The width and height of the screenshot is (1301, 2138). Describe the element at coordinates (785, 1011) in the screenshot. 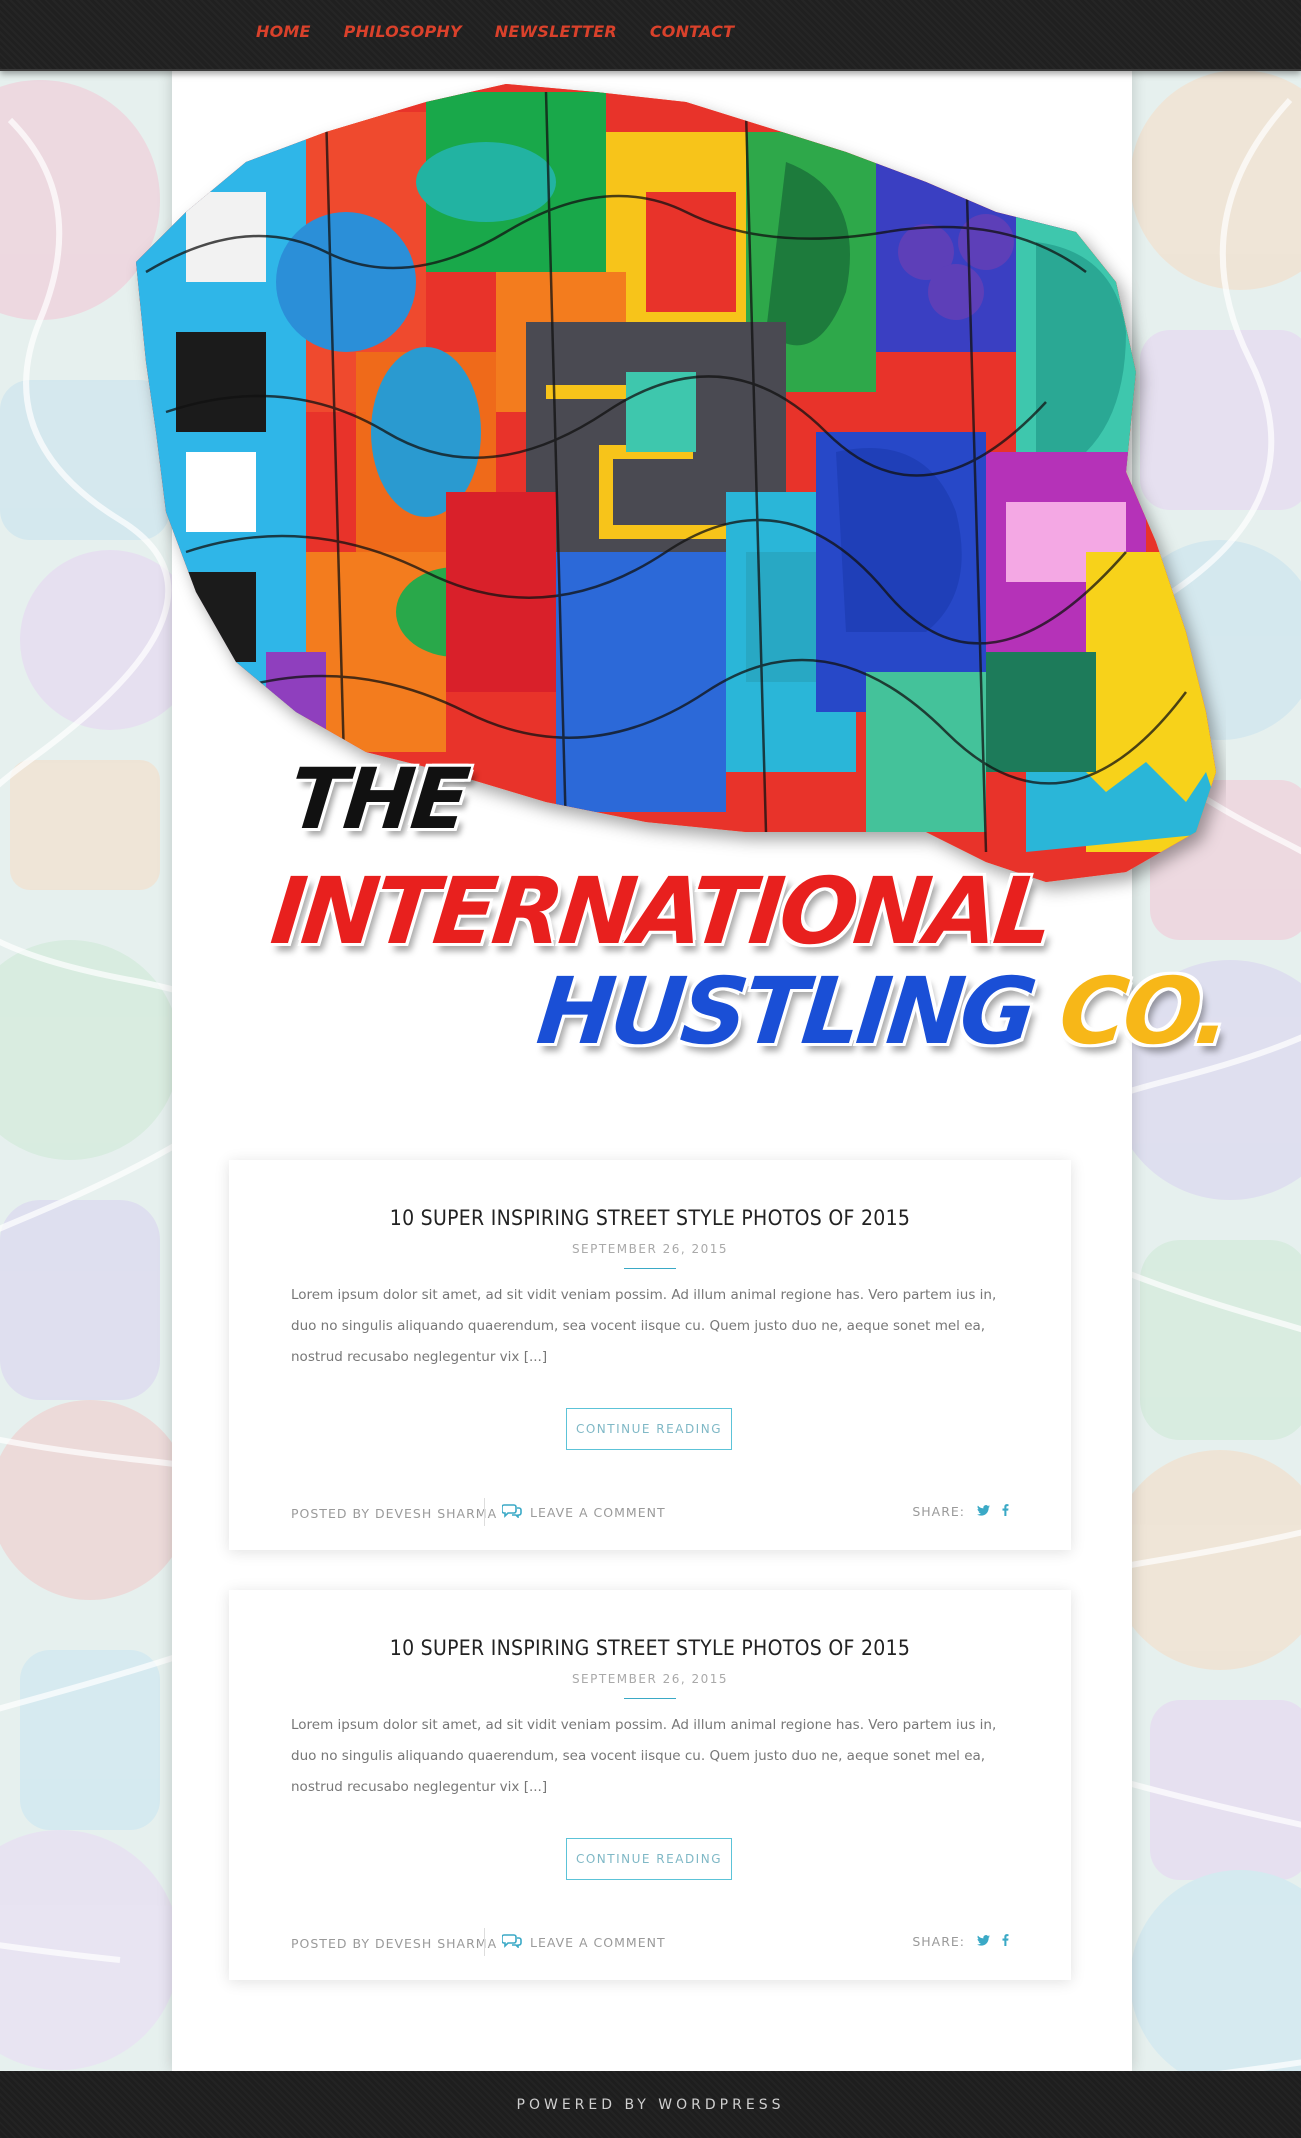

I see `brand-logo-hustling-word: HUSTLING` at that location.